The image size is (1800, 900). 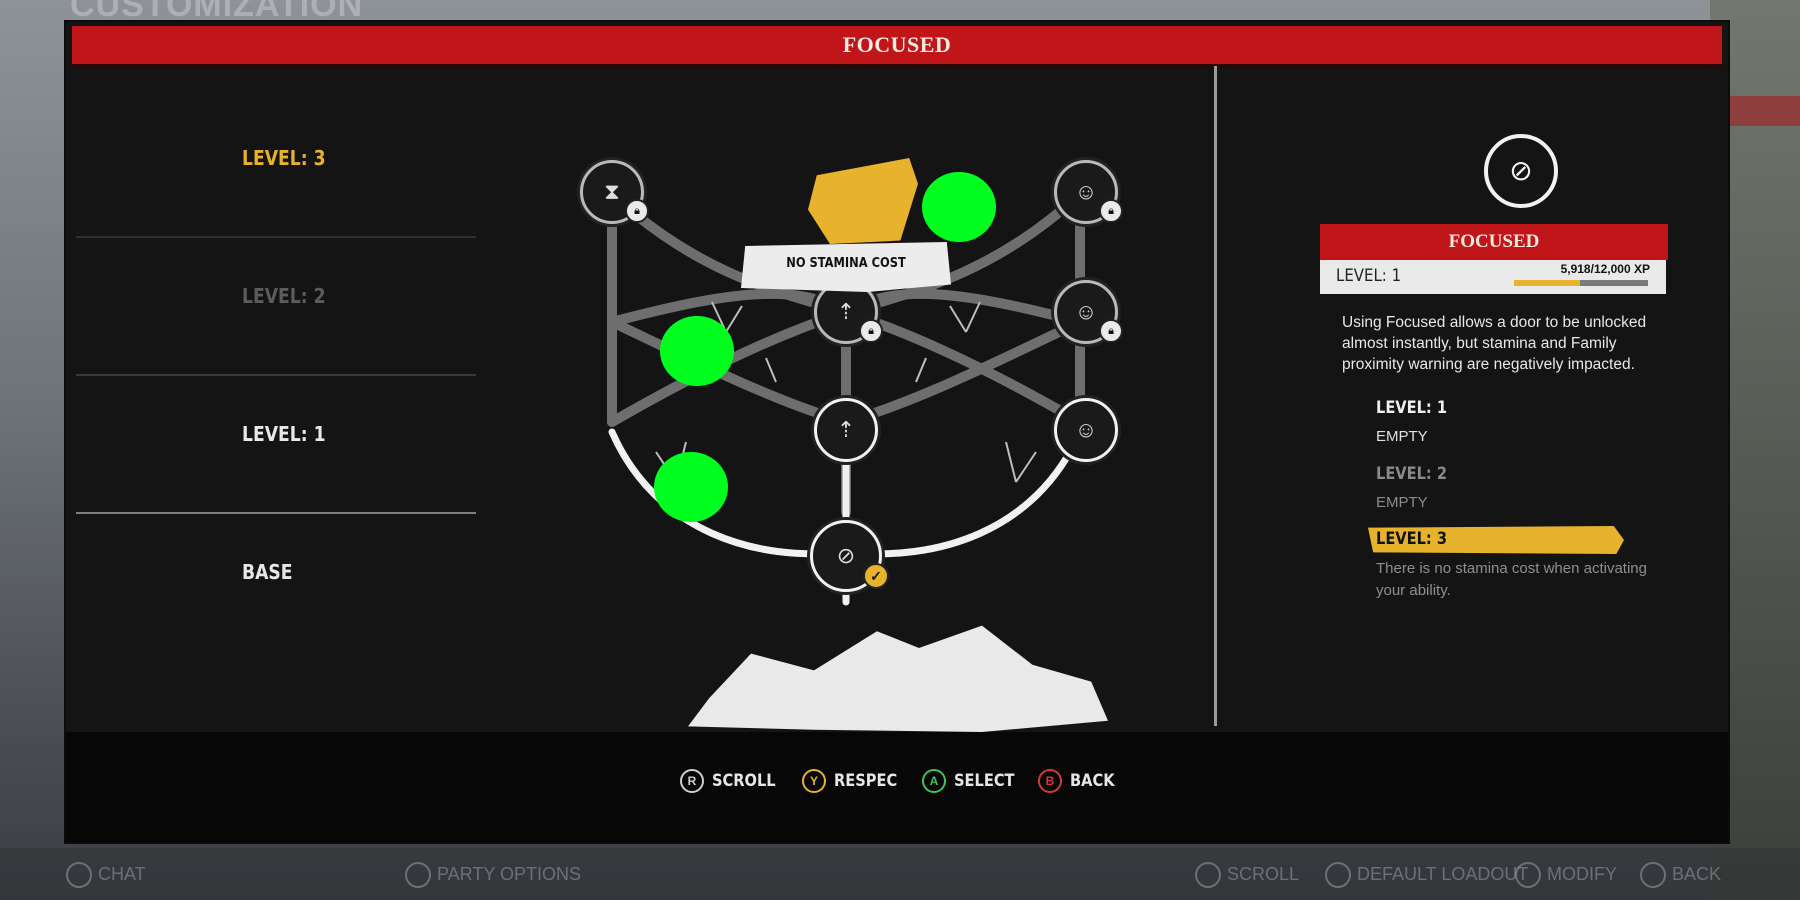 I want to click on title-bar: FOCUSED, so click(x=897, y=46).